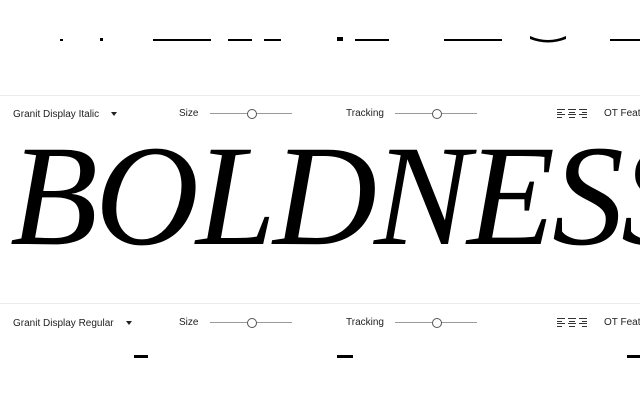  Describe the element at coordinates (350, 39) in the screenshot. I see `previous-specimen-glyph-bottoms` at that location.